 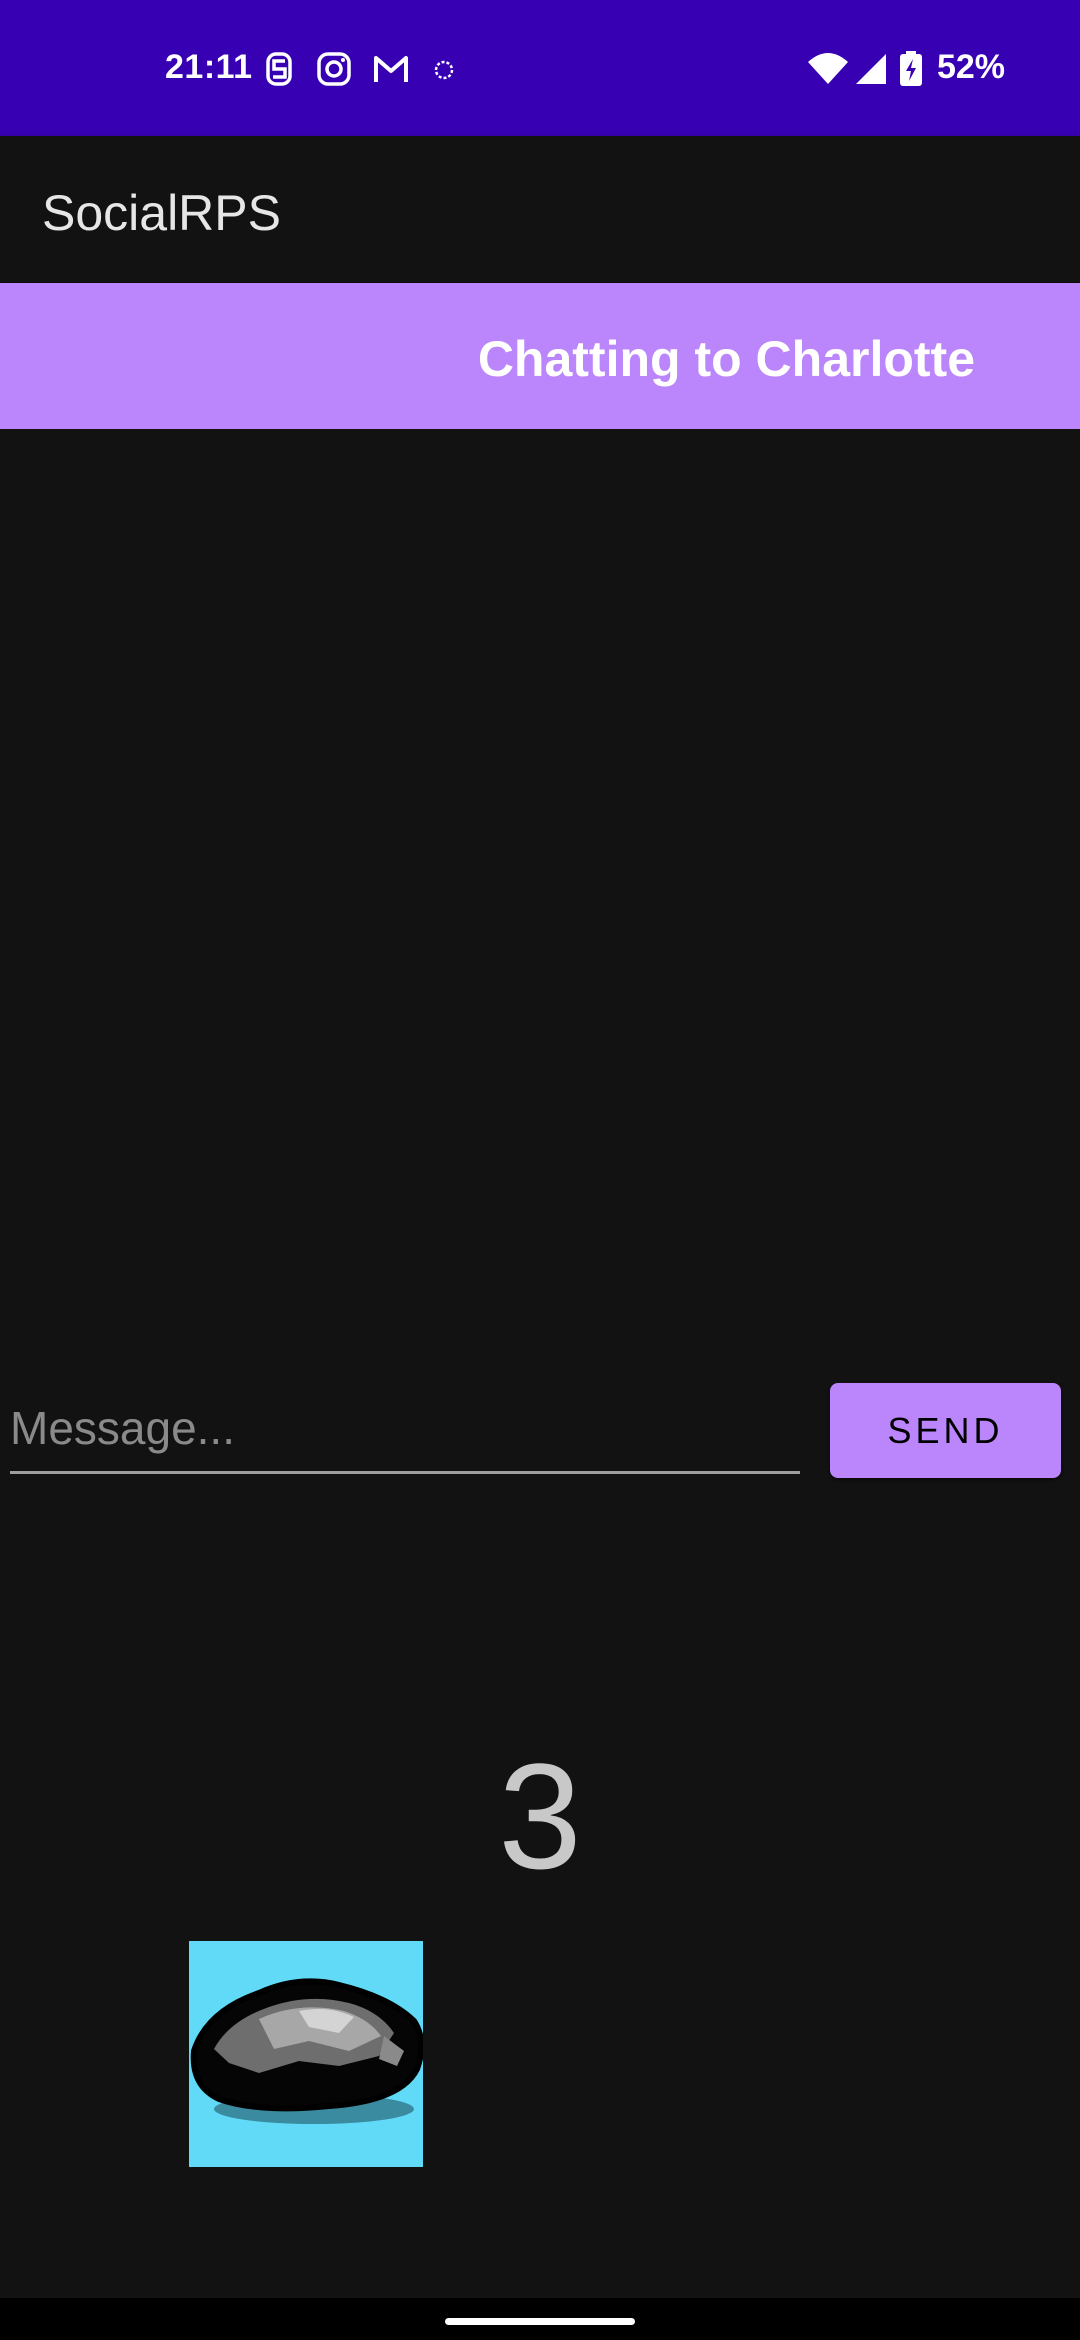 What do you see at coordinates (307, 2051) in the screenshot?
I see `rock-icon` at bounding box center [307, 2051].